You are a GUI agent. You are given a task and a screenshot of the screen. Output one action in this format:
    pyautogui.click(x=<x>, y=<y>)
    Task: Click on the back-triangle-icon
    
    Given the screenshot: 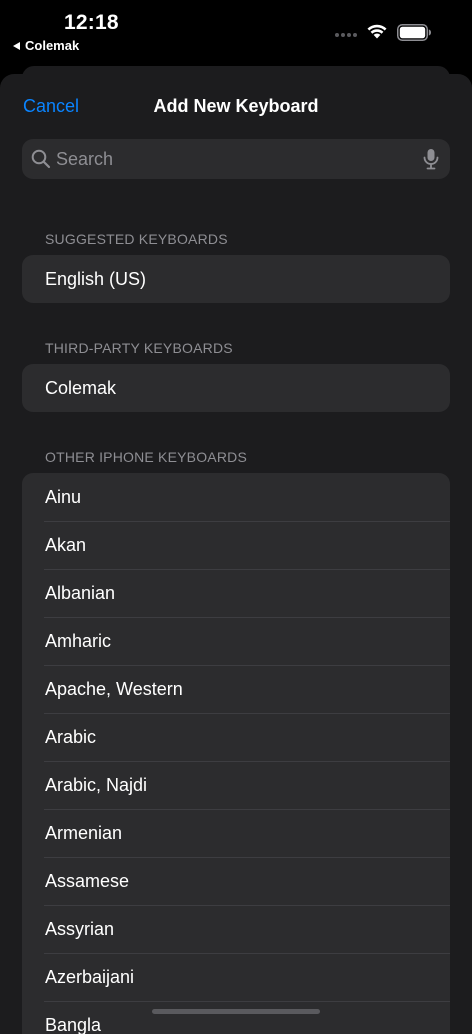 What is the action you would take?
    pyautogui.click(x=16, y=45)
    